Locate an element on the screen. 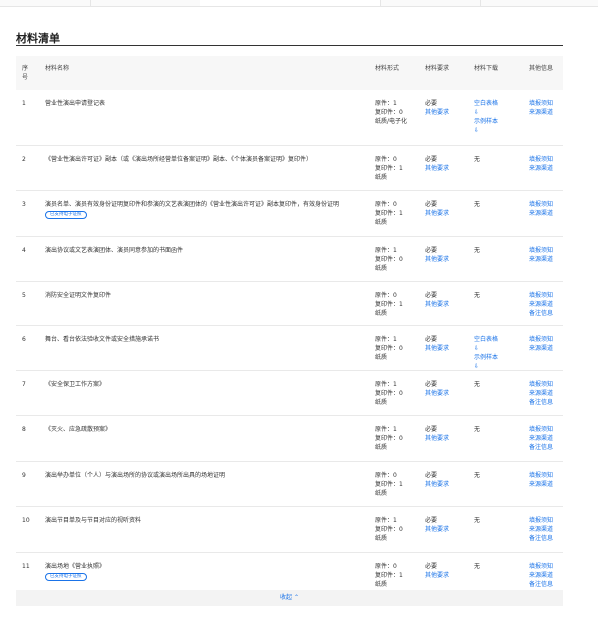 The image size is (598, 621). material-name: 演出举办单位（个人）与演出场所的协议或演出场所出具的场地证明 is located at coordinates (204, 475).